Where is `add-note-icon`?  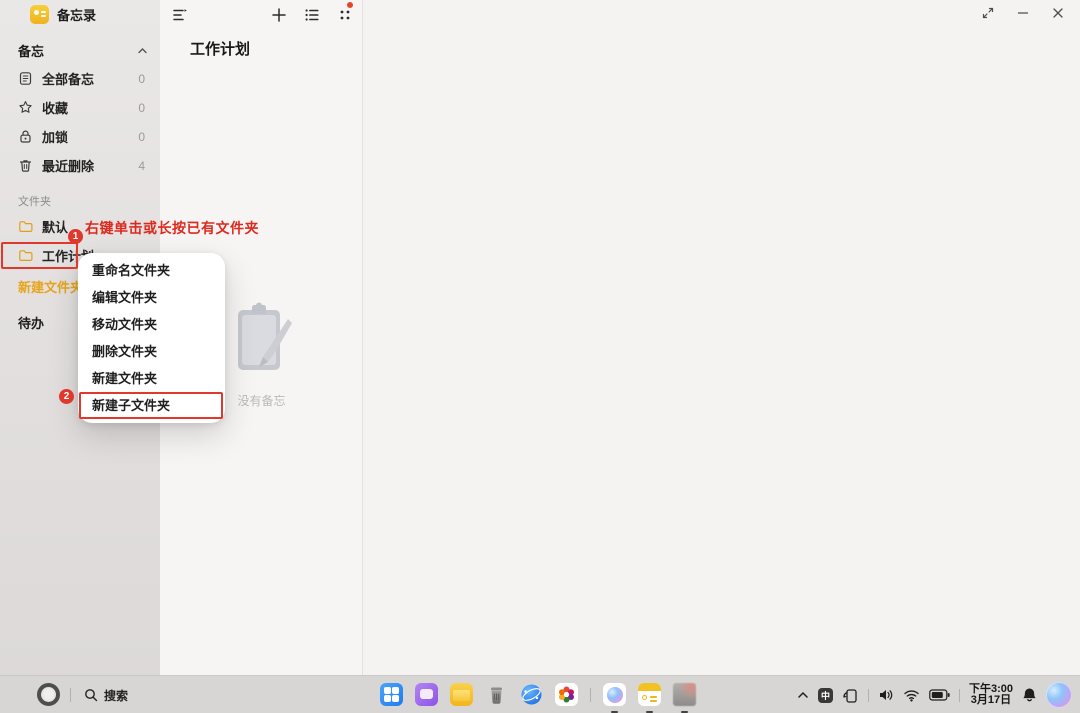 add-note-icon is located at coordinates (279, 15).